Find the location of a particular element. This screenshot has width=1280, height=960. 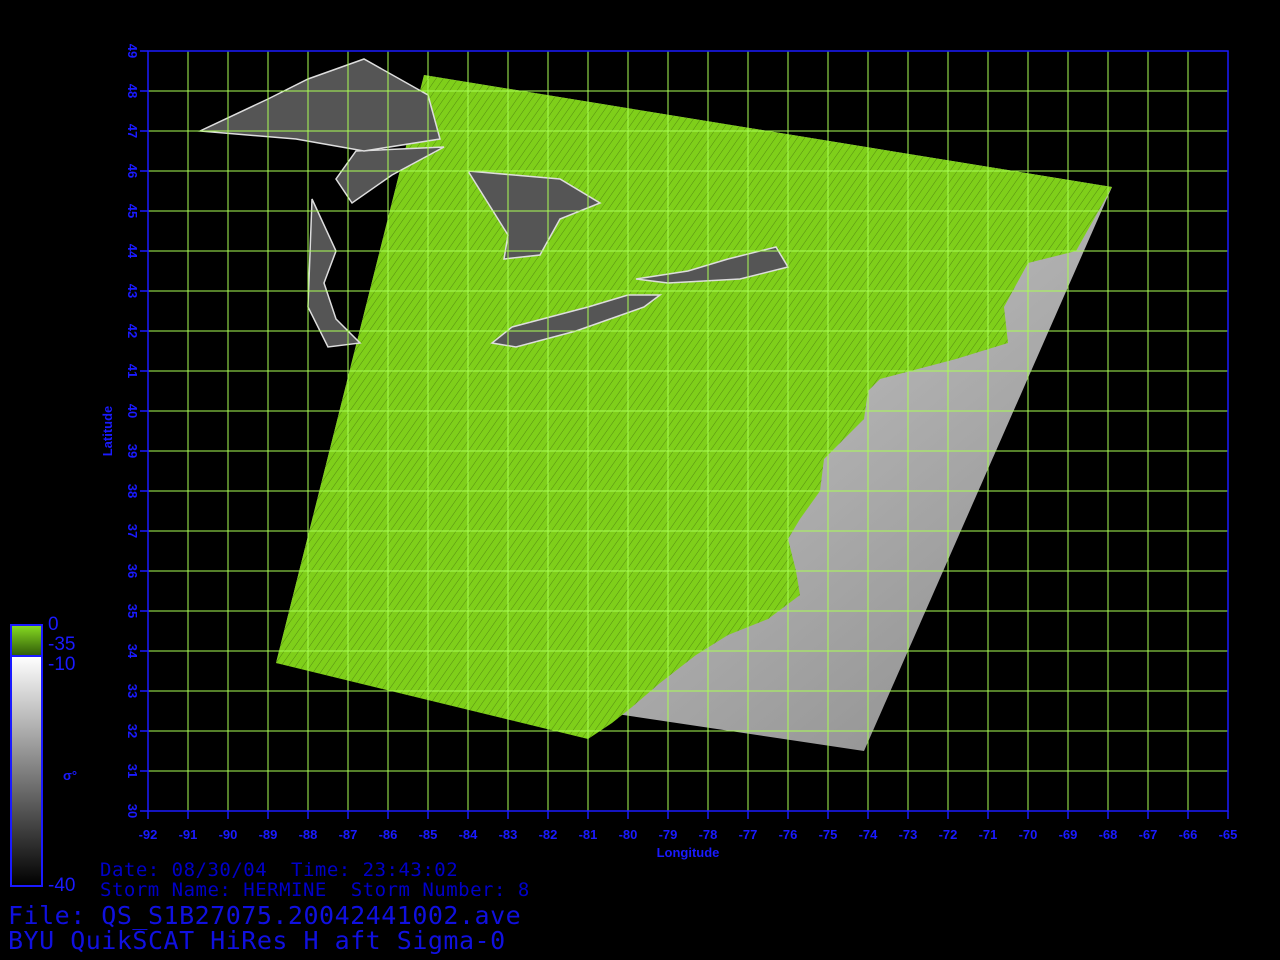

x-tick-label: -68 is located at coordinates (1108, 834).